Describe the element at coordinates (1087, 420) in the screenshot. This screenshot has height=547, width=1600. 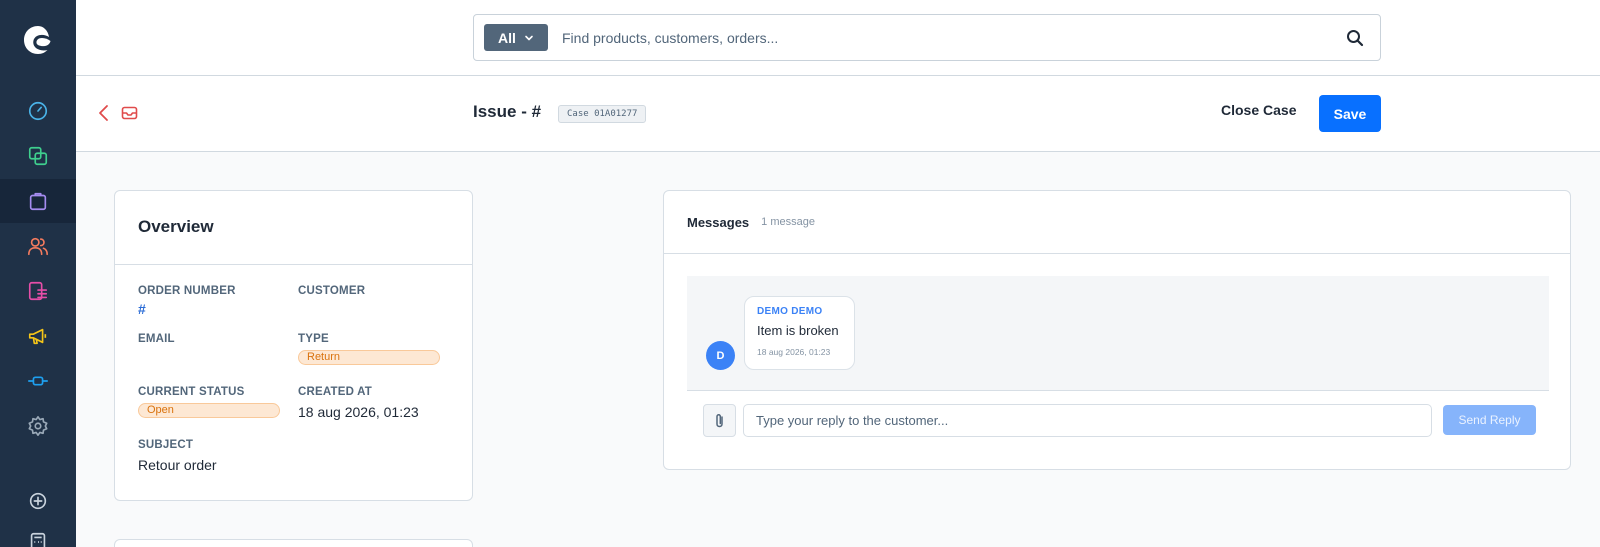
I see `reply-input` at that location.